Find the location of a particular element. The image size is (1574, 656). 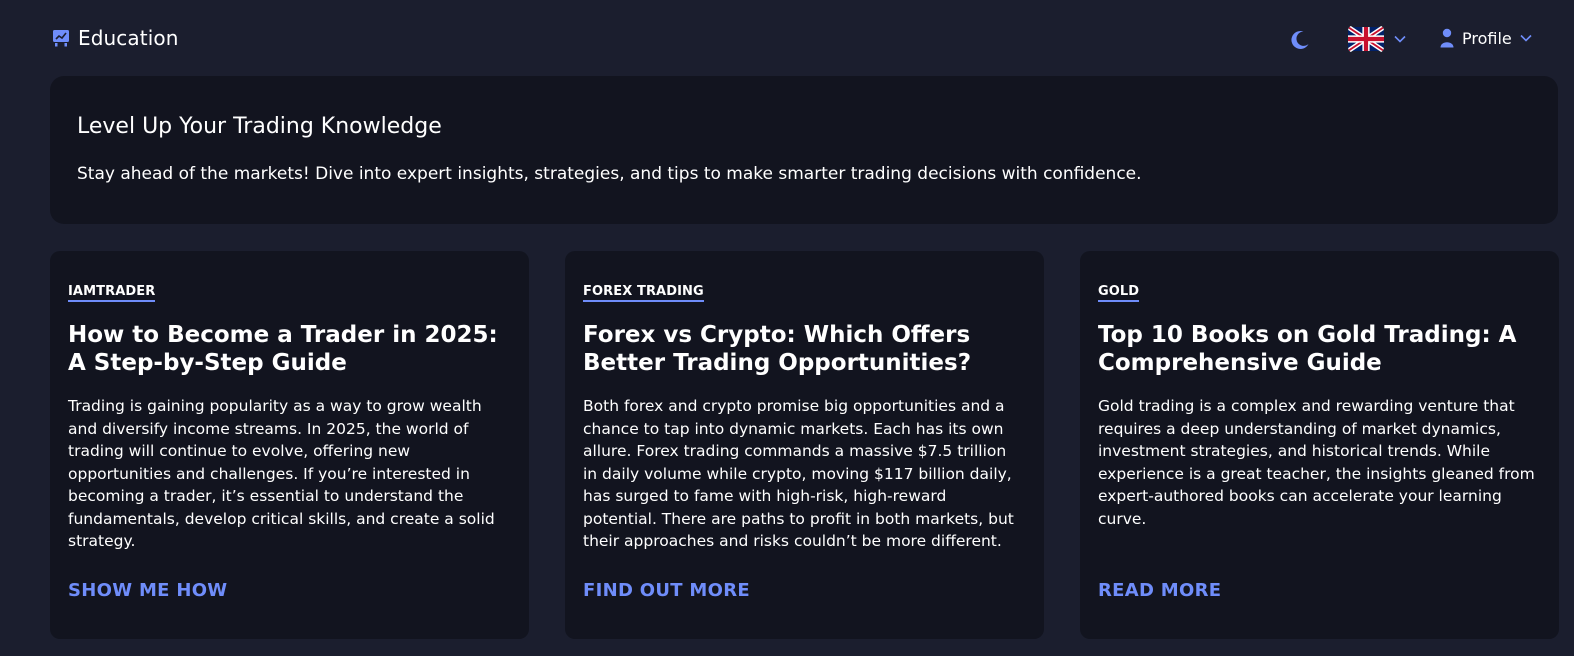

article-category-link: IAMTRADER is located at coordinates (112, 293).